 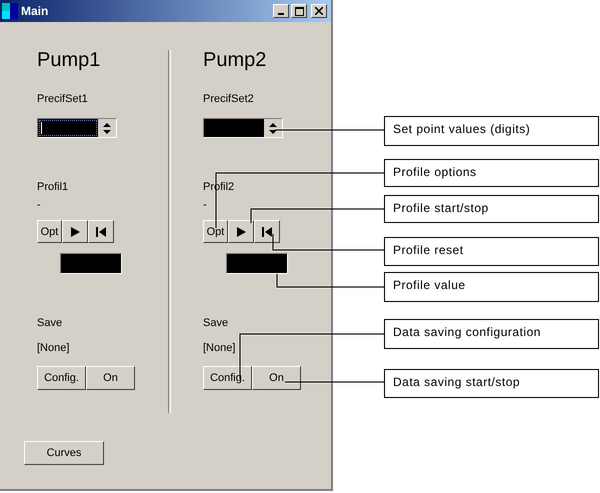 What do you see at coordinates (52, 187) in the screenshot?
I see `profile-label: Profil1` at bounding box center [52, 187].